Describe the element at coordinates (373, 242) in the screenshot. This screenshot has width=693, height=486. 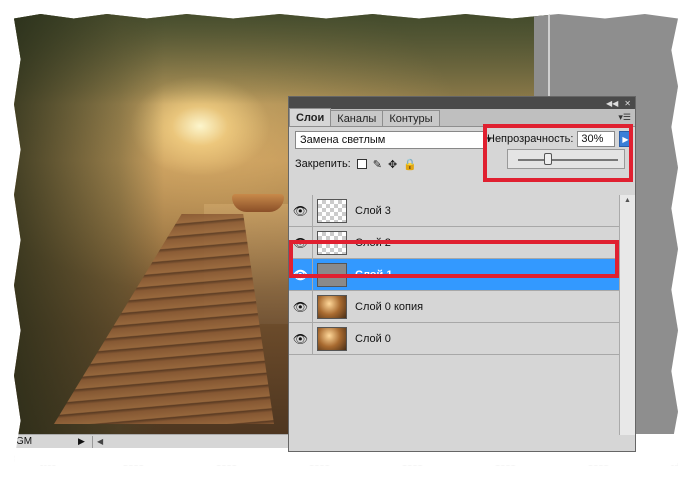
I see `layer-name: Слой 2` at that location.